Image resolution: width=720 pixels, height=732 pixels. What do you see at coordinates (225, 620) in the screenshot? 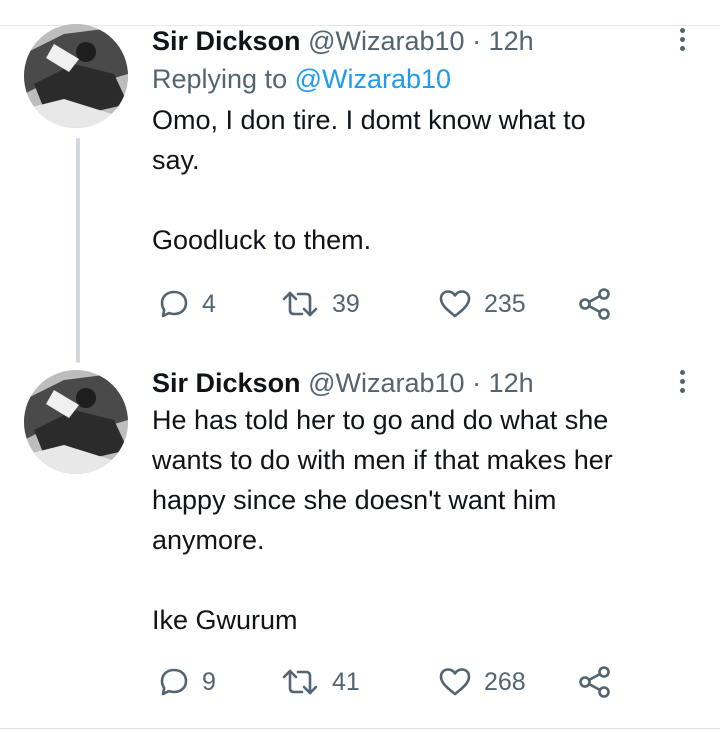
I see `tweet-text-line: Ike Gwurum` at bounding box center [225, 620].